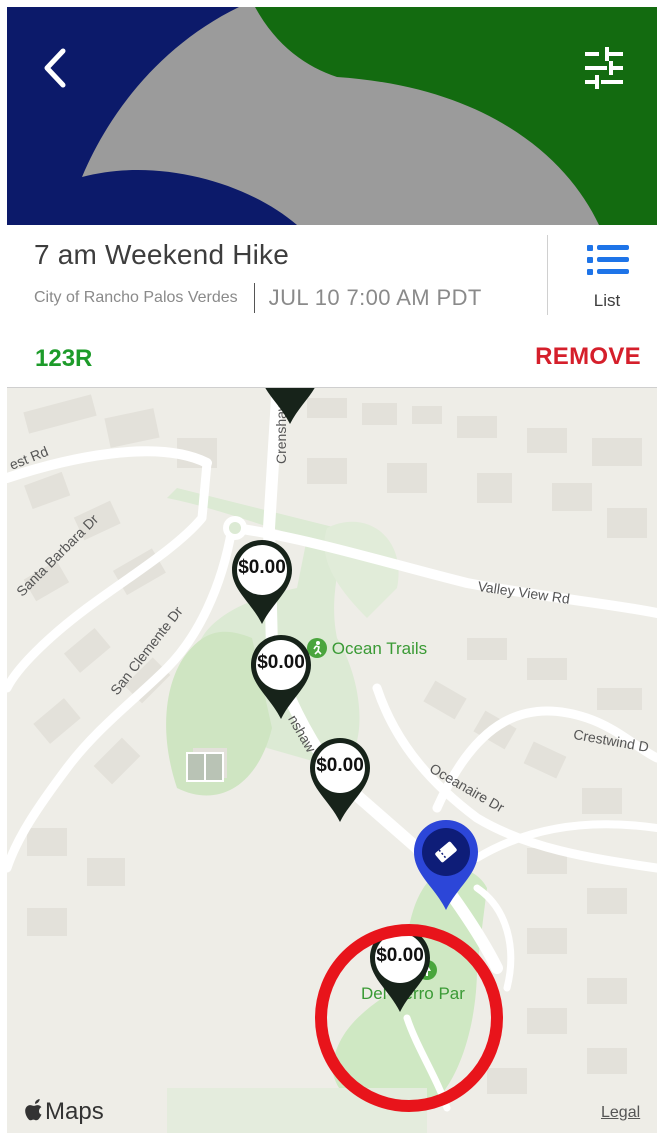 This screenshot has height=1133, width=664. Describe the element at coordinates (607, 279) in the screenshot. I see `list-view-button: List` at that location.